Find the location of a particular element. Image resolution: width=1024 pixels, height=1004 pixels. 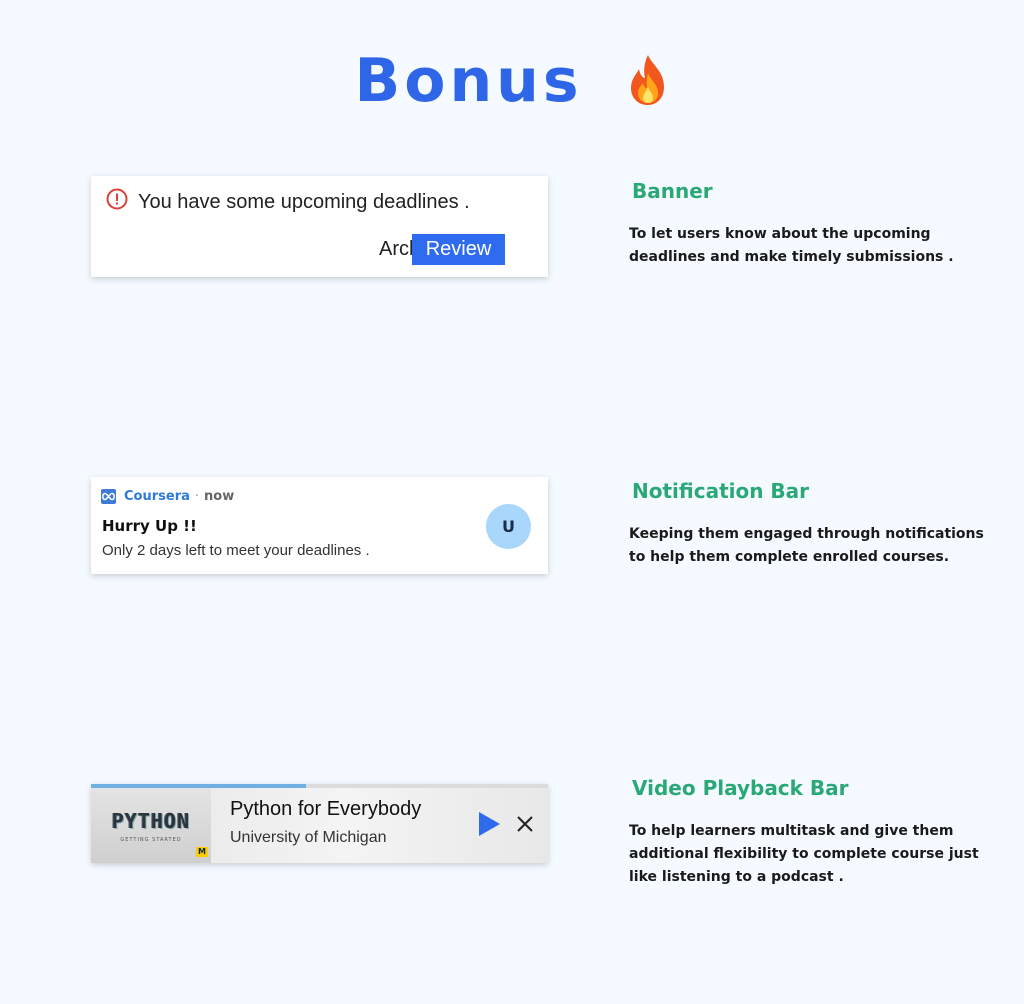

close-button is located at coordinates (525, 824).